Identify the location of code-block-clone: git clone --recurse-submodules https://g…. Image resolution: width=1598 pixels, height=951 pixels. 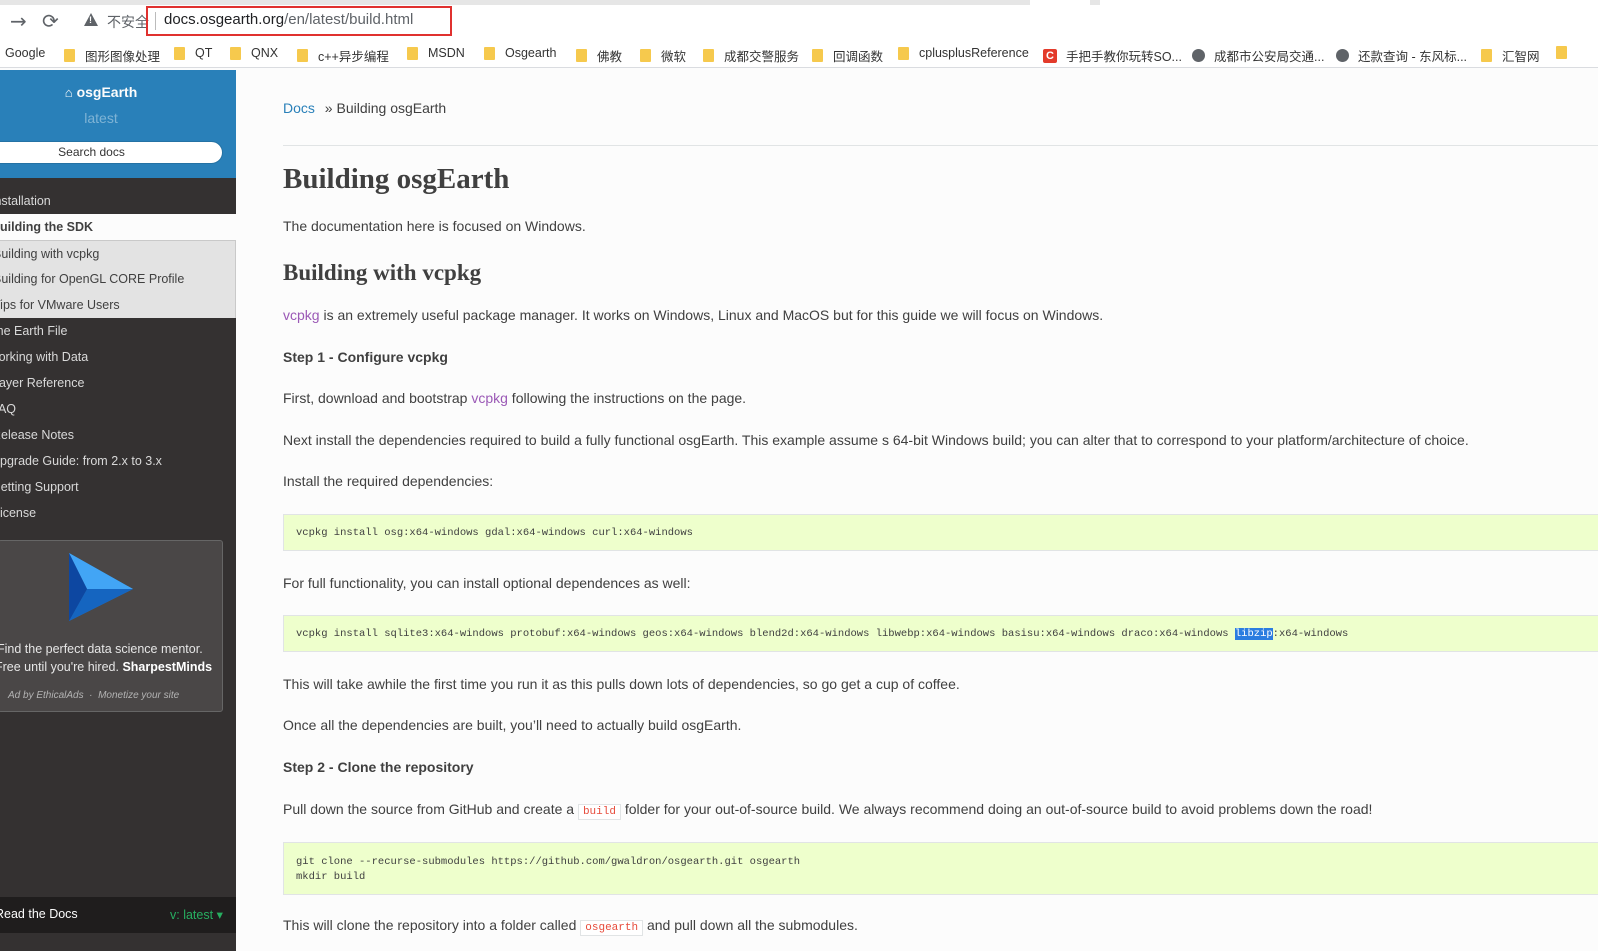
(940, 868).